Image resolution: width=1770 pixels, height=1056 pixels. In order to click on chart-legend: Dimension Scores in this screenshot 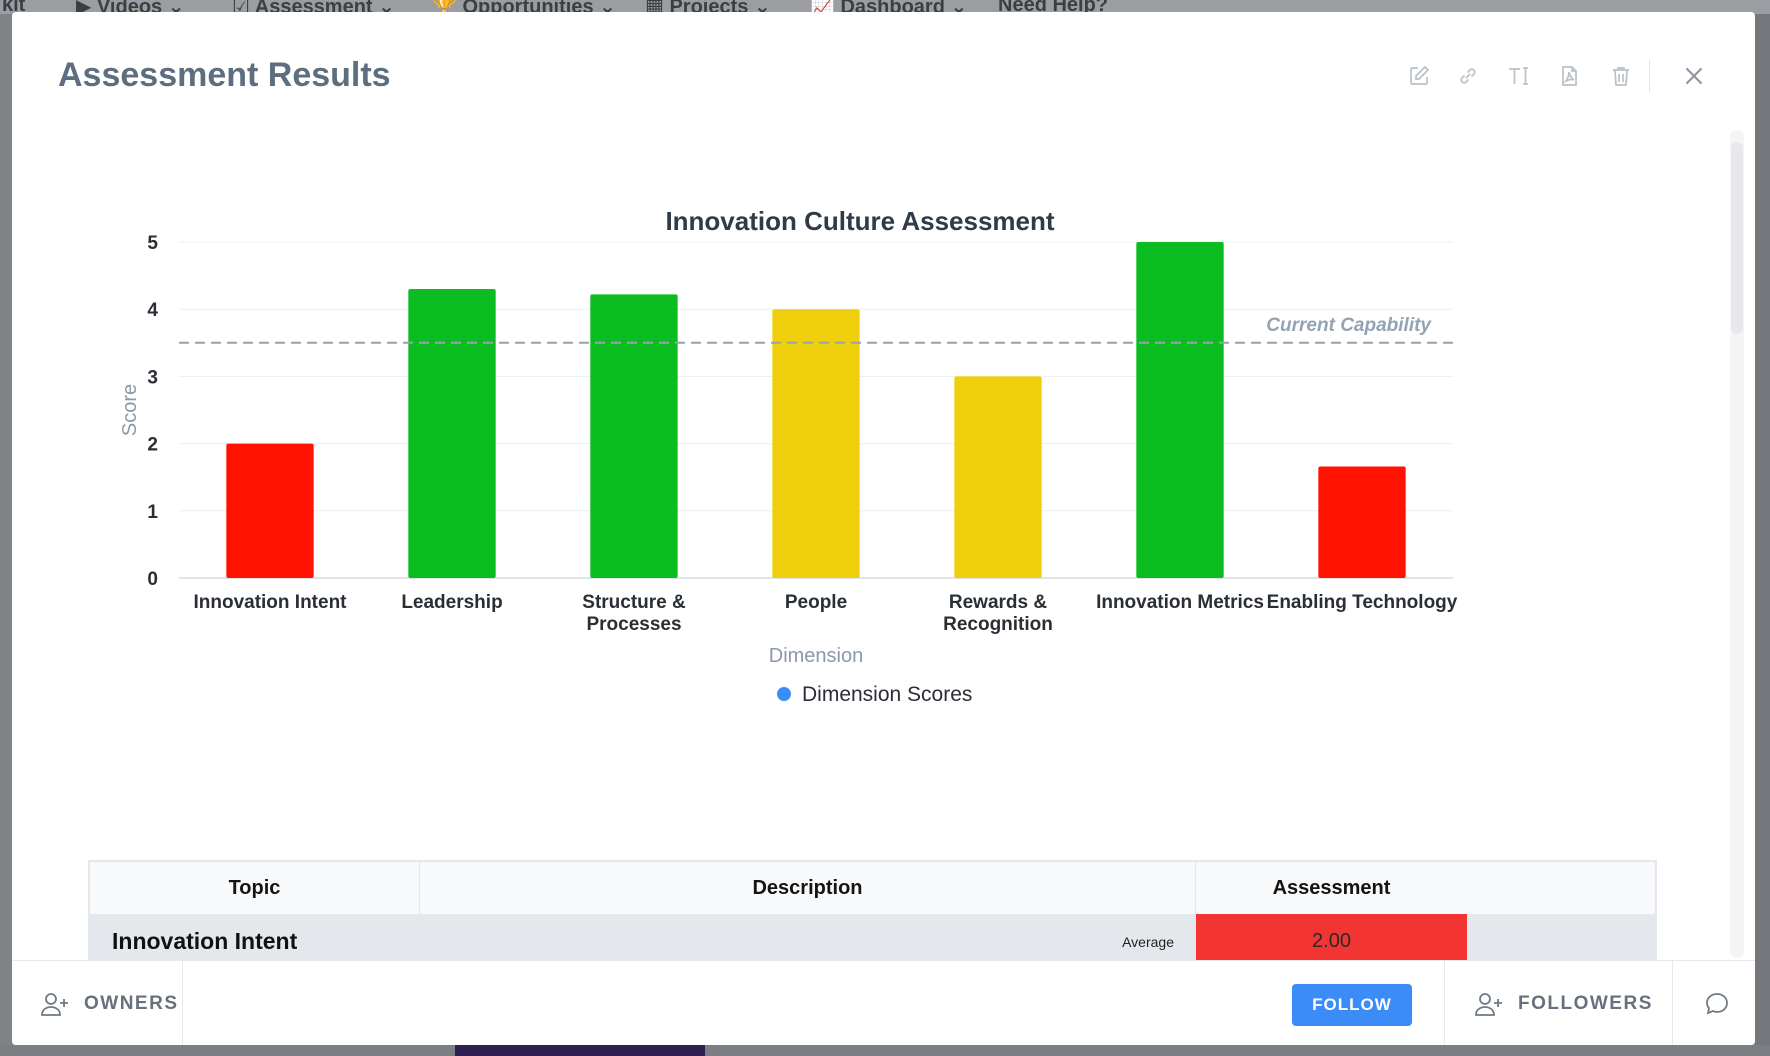, I will do `click(874, 694)`.